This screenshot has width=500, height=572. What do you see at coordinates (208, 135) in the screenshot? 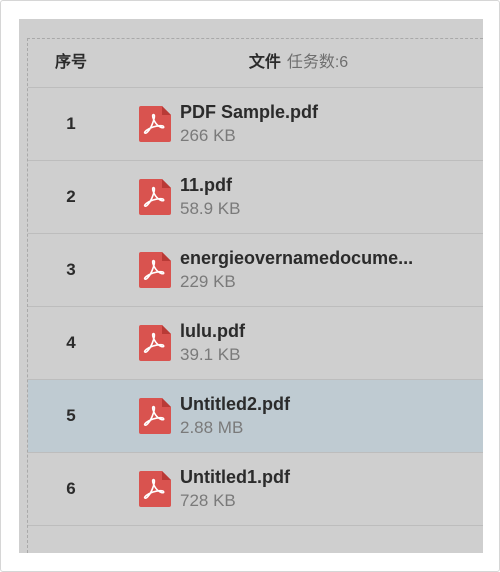
I see `file-size: 266 KB` at bounding box center [208, 135].